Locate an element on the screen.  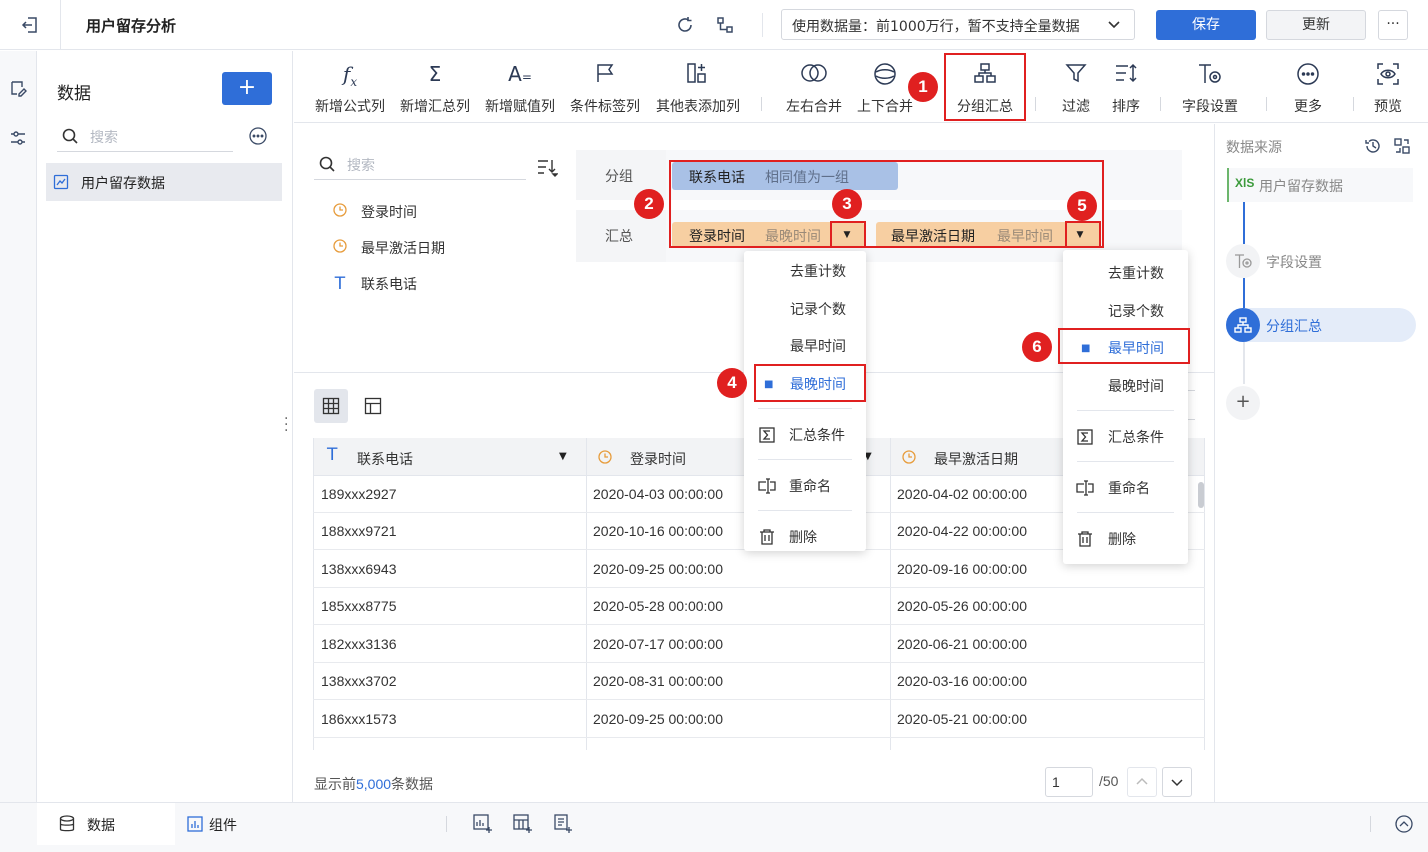
data-volume-select: 使用数据量：前1000万行，暂不支持全量数据 is located at coordinates (958, 24).